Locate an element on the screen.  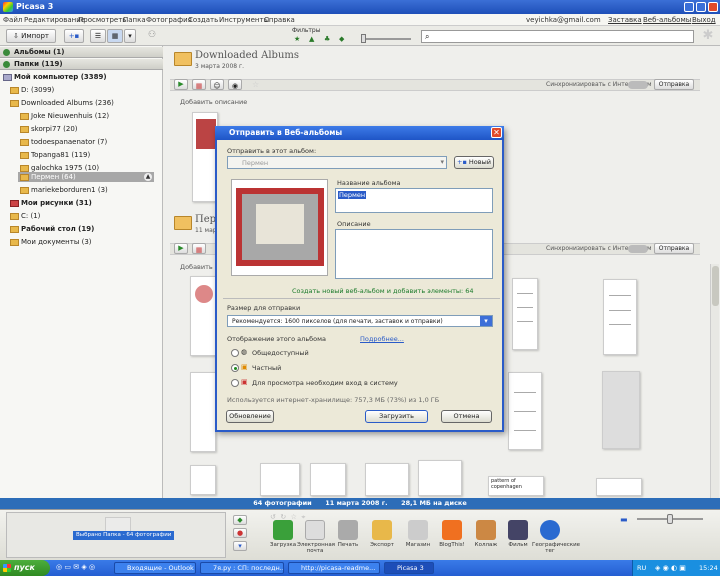
star-icon: ☆ is located at coordinates (255, 84).